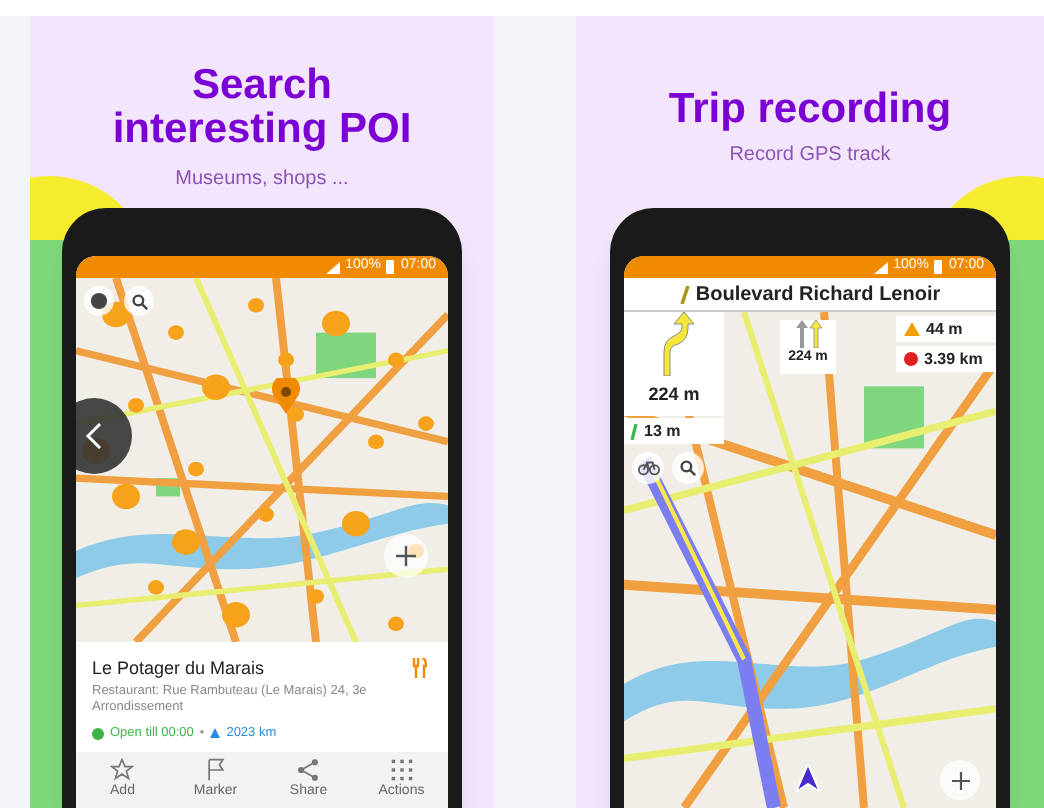 Image resolution: width=1044 pixels, height=808 pixels. Describe the element at coordinates (911, 359) in the screenshot. I see `record-dot-icon` at that location.